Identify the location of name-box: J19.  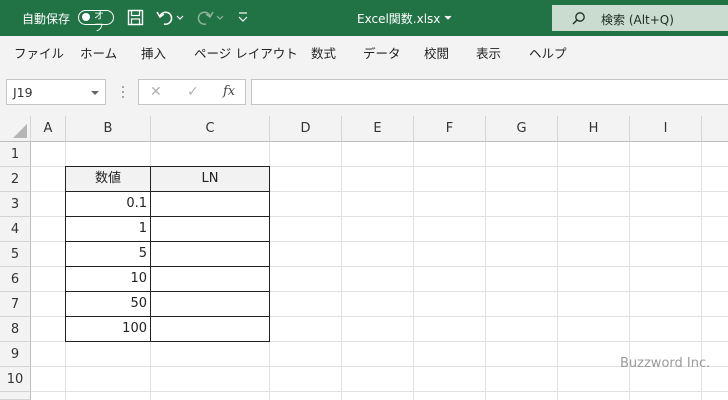
(56, 92).